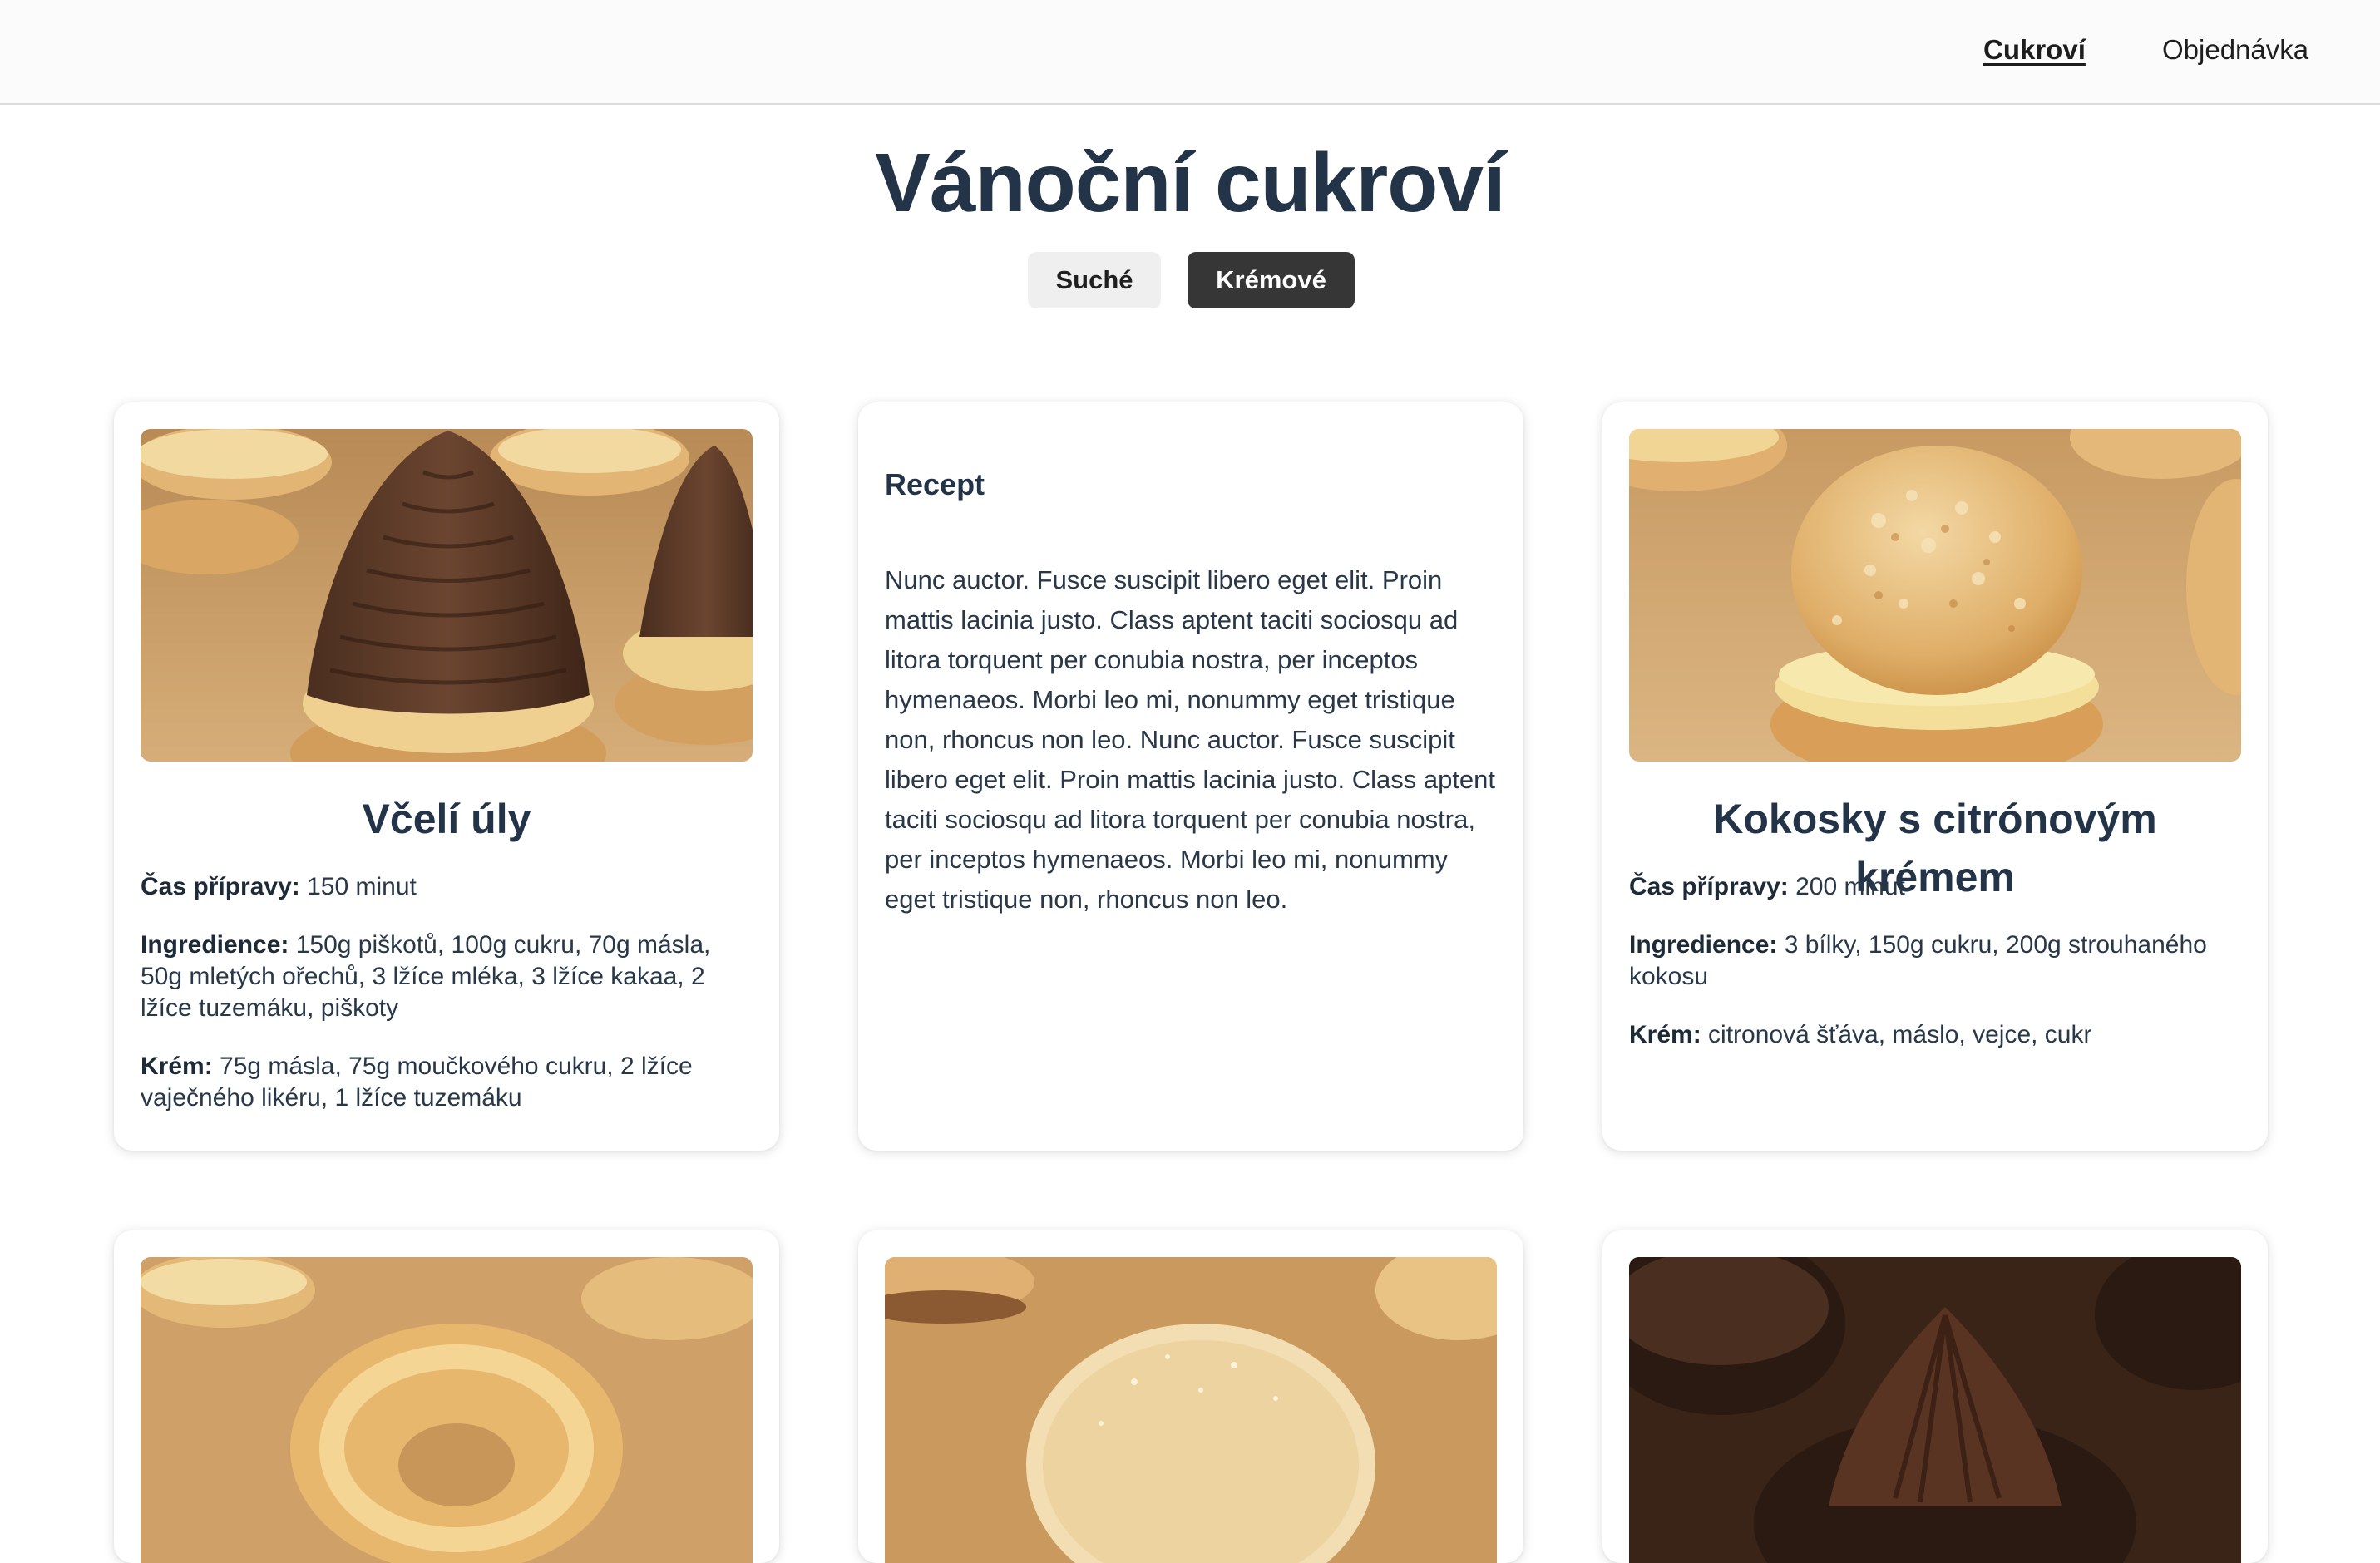  Describe the element at coordinates (2235, 50) in the screenshot. I see `nav-link-objednavka: Objednávka` at that location.